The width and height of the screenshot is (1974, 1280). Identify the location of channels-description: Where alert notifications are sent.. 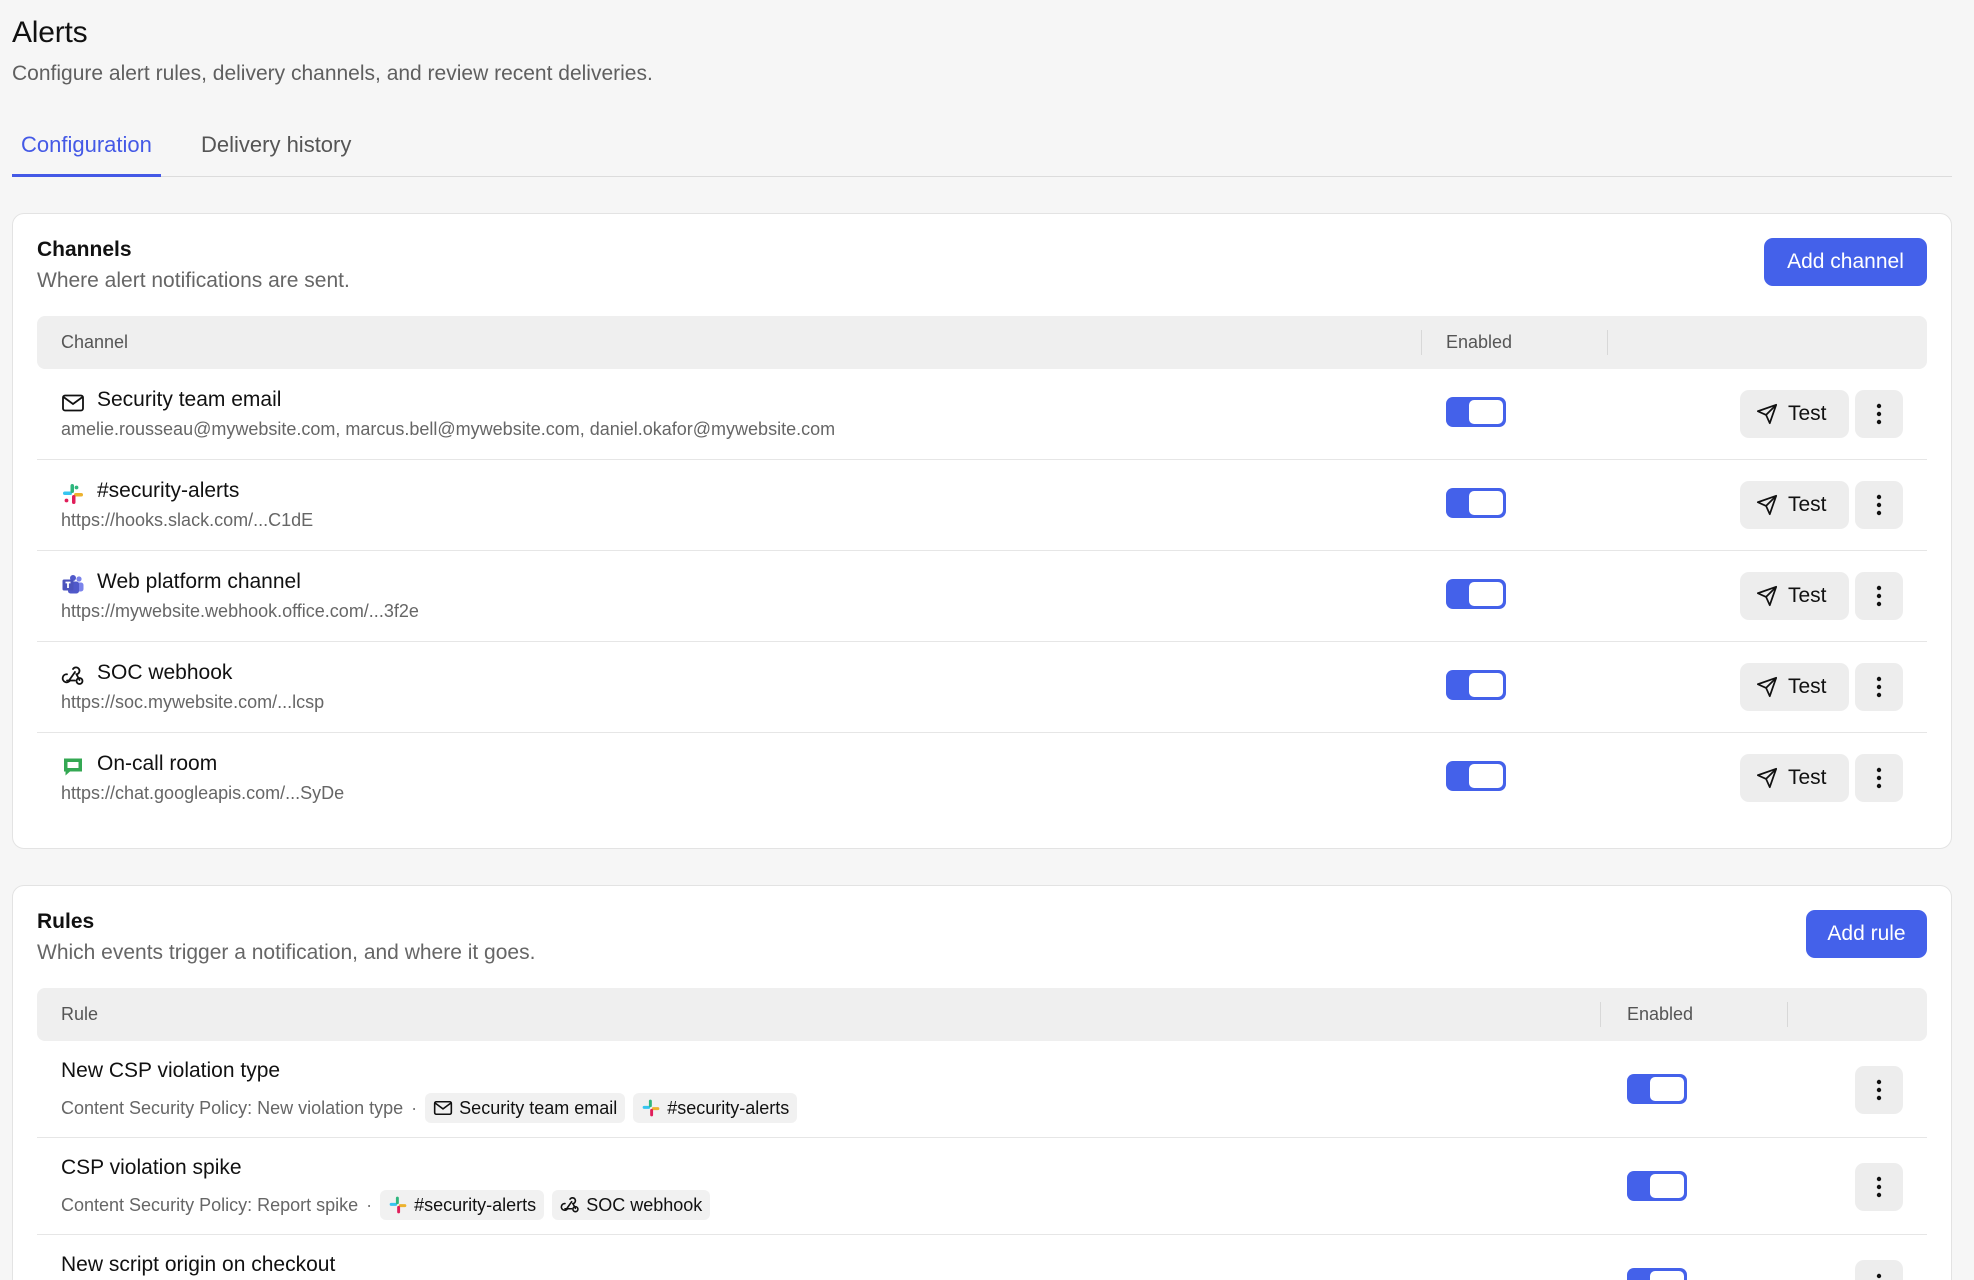
(193, 280).